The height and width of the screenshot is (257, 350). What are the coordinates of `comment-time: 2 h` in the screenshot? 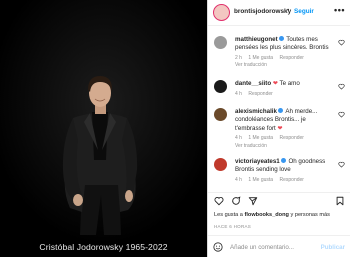 It's located at (238, 58).